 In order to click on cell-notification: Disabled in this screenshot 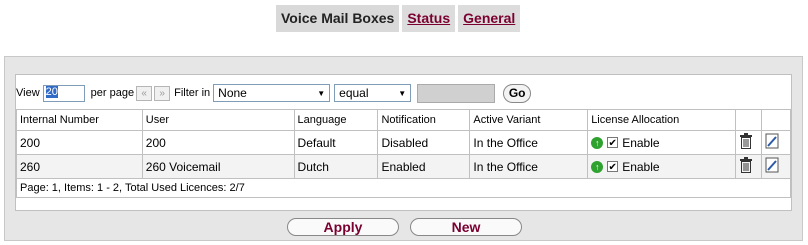, I will do `click(424, 142)`.